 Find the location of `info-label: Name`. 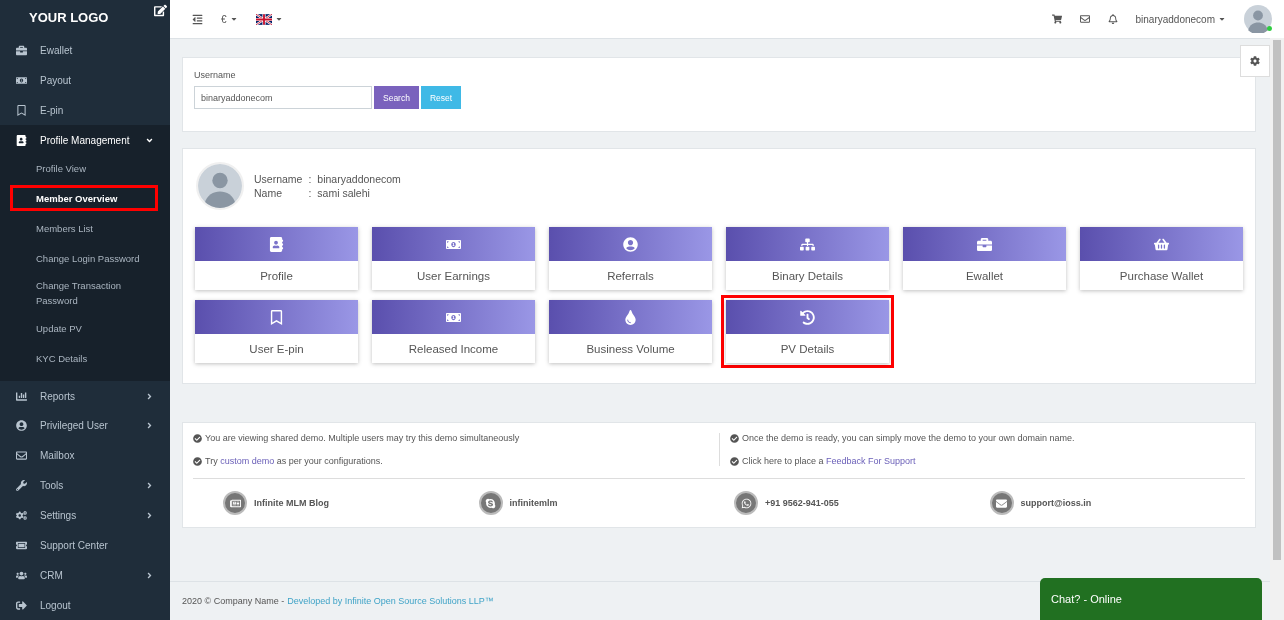

info-label: Name is located at coordinates (268, 193).